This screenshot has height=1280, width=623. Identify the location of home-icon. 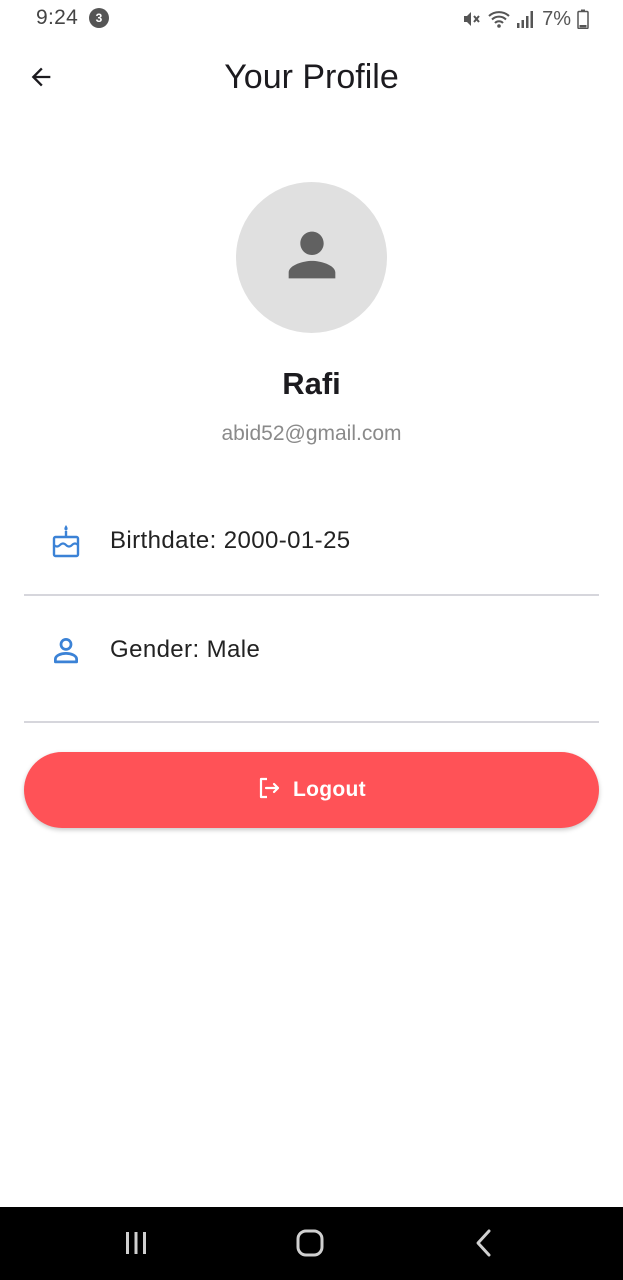
(310, 1245).